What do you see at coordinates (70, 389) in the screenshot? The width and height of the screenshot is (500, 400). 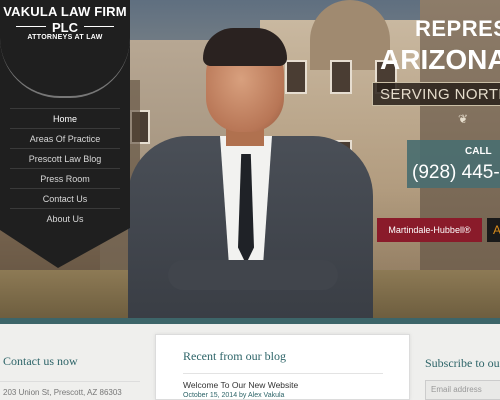 I see `contact-address: 203 Union St, Prescott, AZ 86303` at bounding box center [70, 389].